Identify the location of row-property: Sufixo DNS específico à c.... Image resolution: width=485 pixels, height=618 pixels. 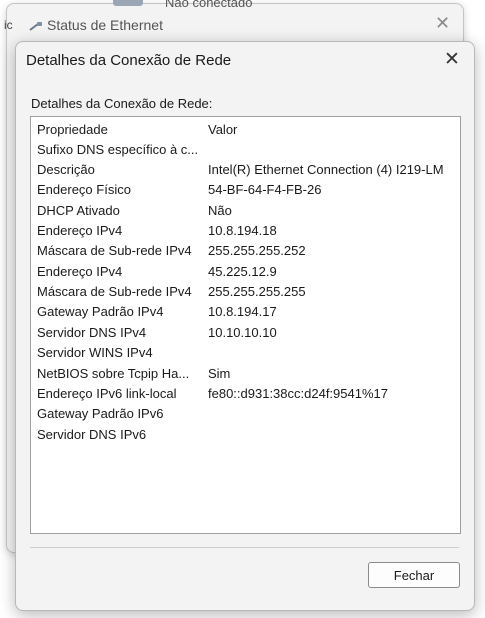
(118, 149).